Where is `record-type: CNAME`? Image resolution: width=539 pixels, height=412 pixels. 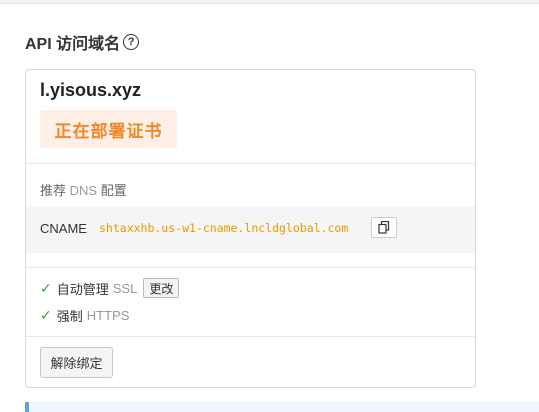
record-type: CNAME is located at coordinates (63, 228).